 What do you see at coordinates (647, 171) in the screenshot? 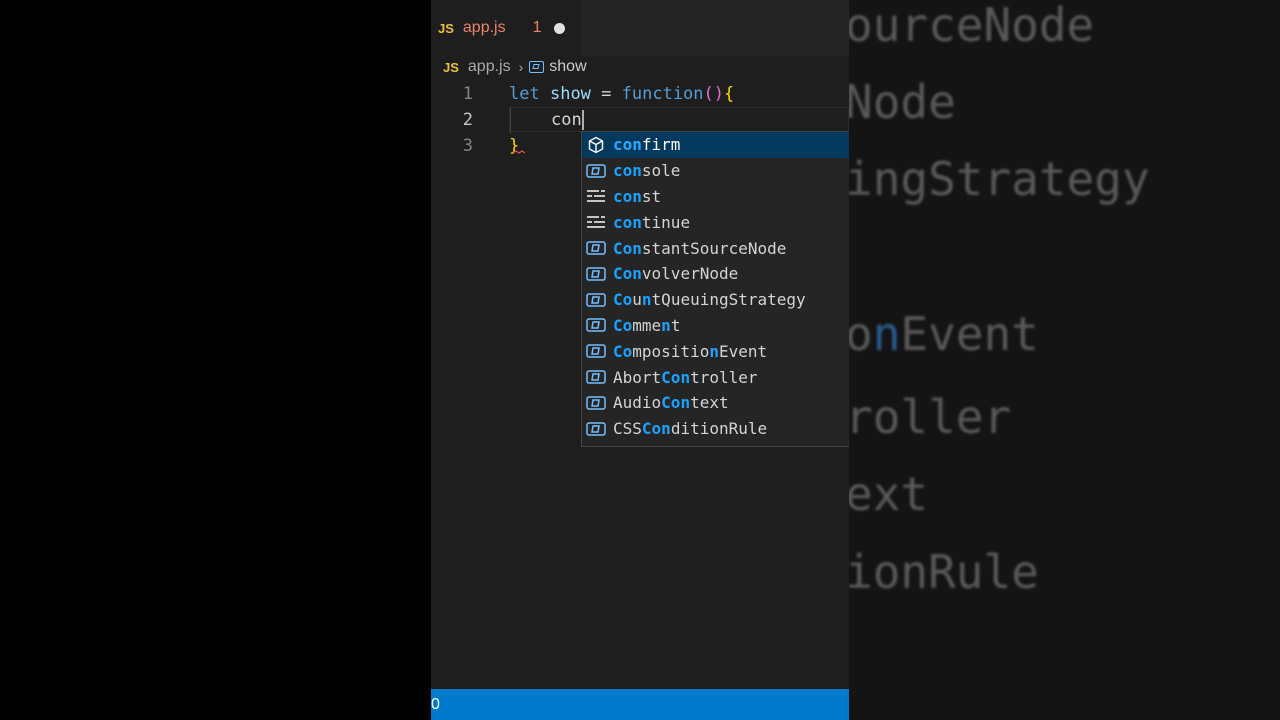
I see `suggestion-label: console` at bounding box center [647, 171].